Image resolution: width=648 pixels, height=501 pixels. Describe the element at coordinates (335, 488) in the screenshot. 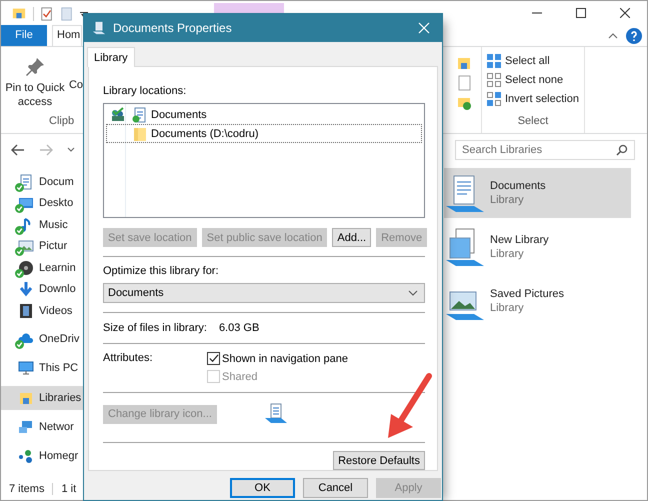

I see `dialog-button: Cancel` at that location.